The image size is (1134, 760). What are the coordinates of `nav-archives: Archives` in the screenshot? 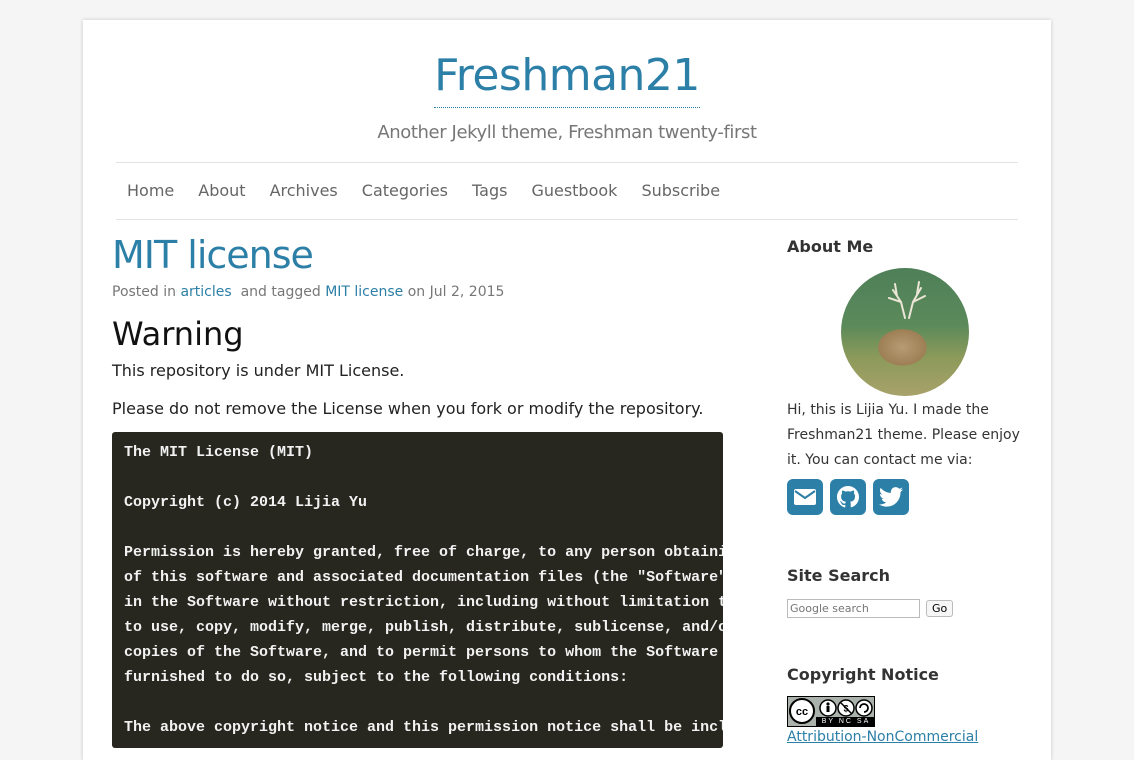 It's located at (304, 191).